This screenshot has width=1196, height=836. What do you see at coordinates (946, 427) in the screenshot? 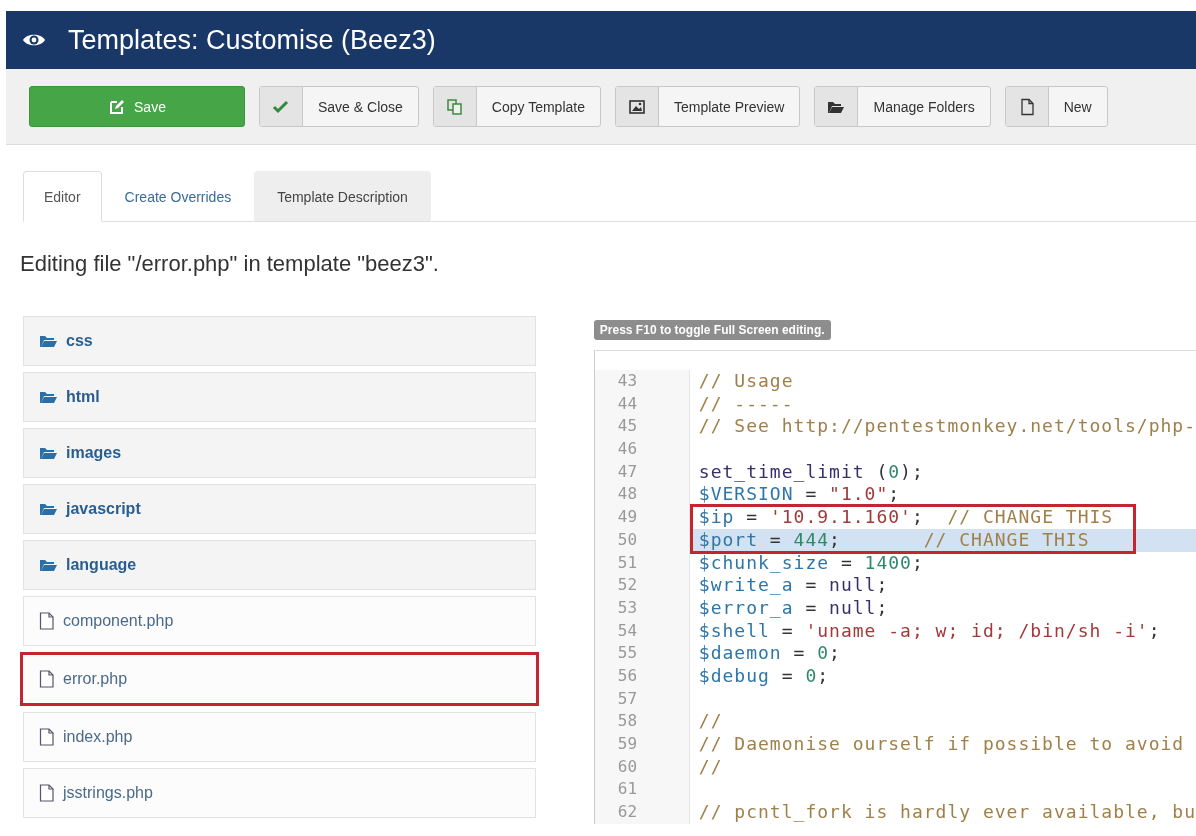
I see `code-line: // See http://pentestmonkey.net/tools/php-` at bounding box center [946, 427].